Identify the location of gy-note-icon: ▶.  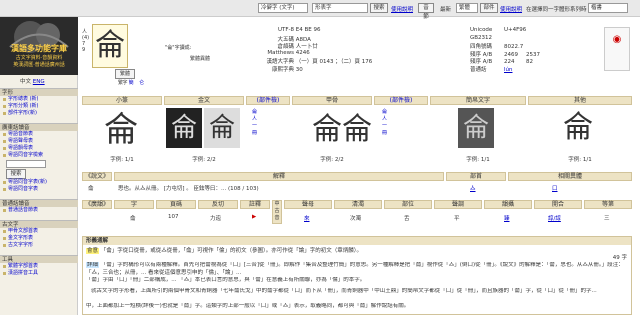
(254, 217).